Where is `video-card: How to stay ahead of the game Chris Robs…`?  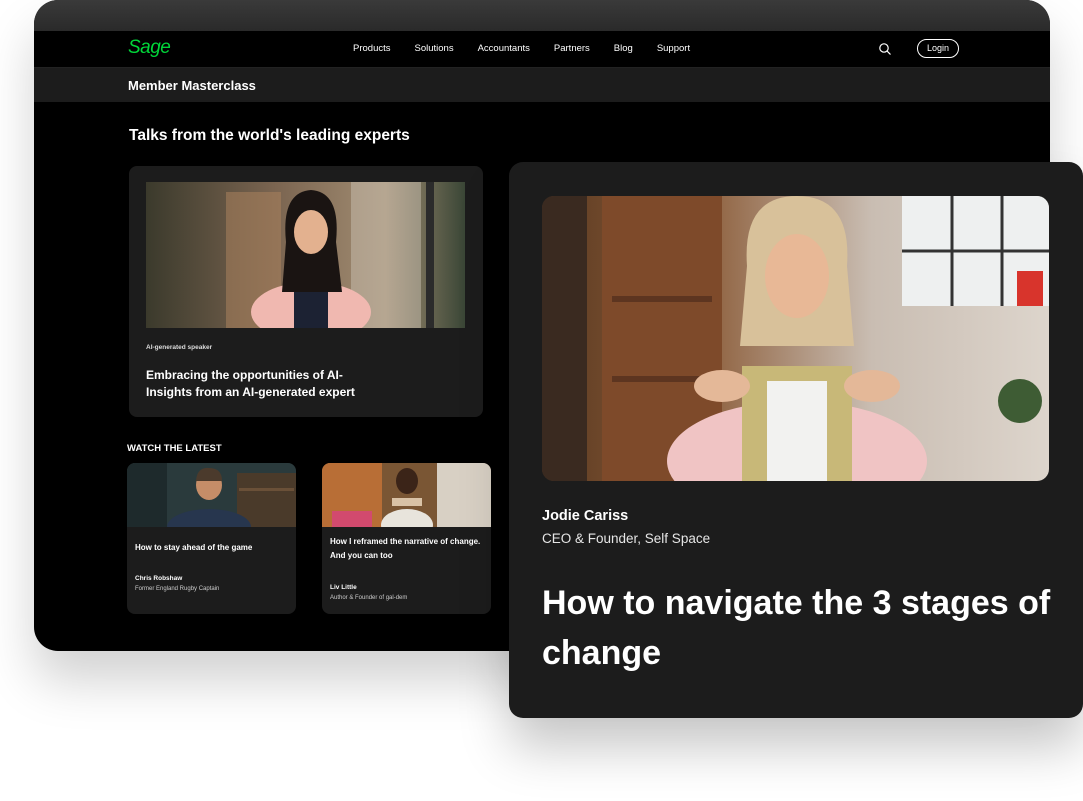
video-card: How to stay ahead of the game Chris Robs… is located at coordinates (211, 538).